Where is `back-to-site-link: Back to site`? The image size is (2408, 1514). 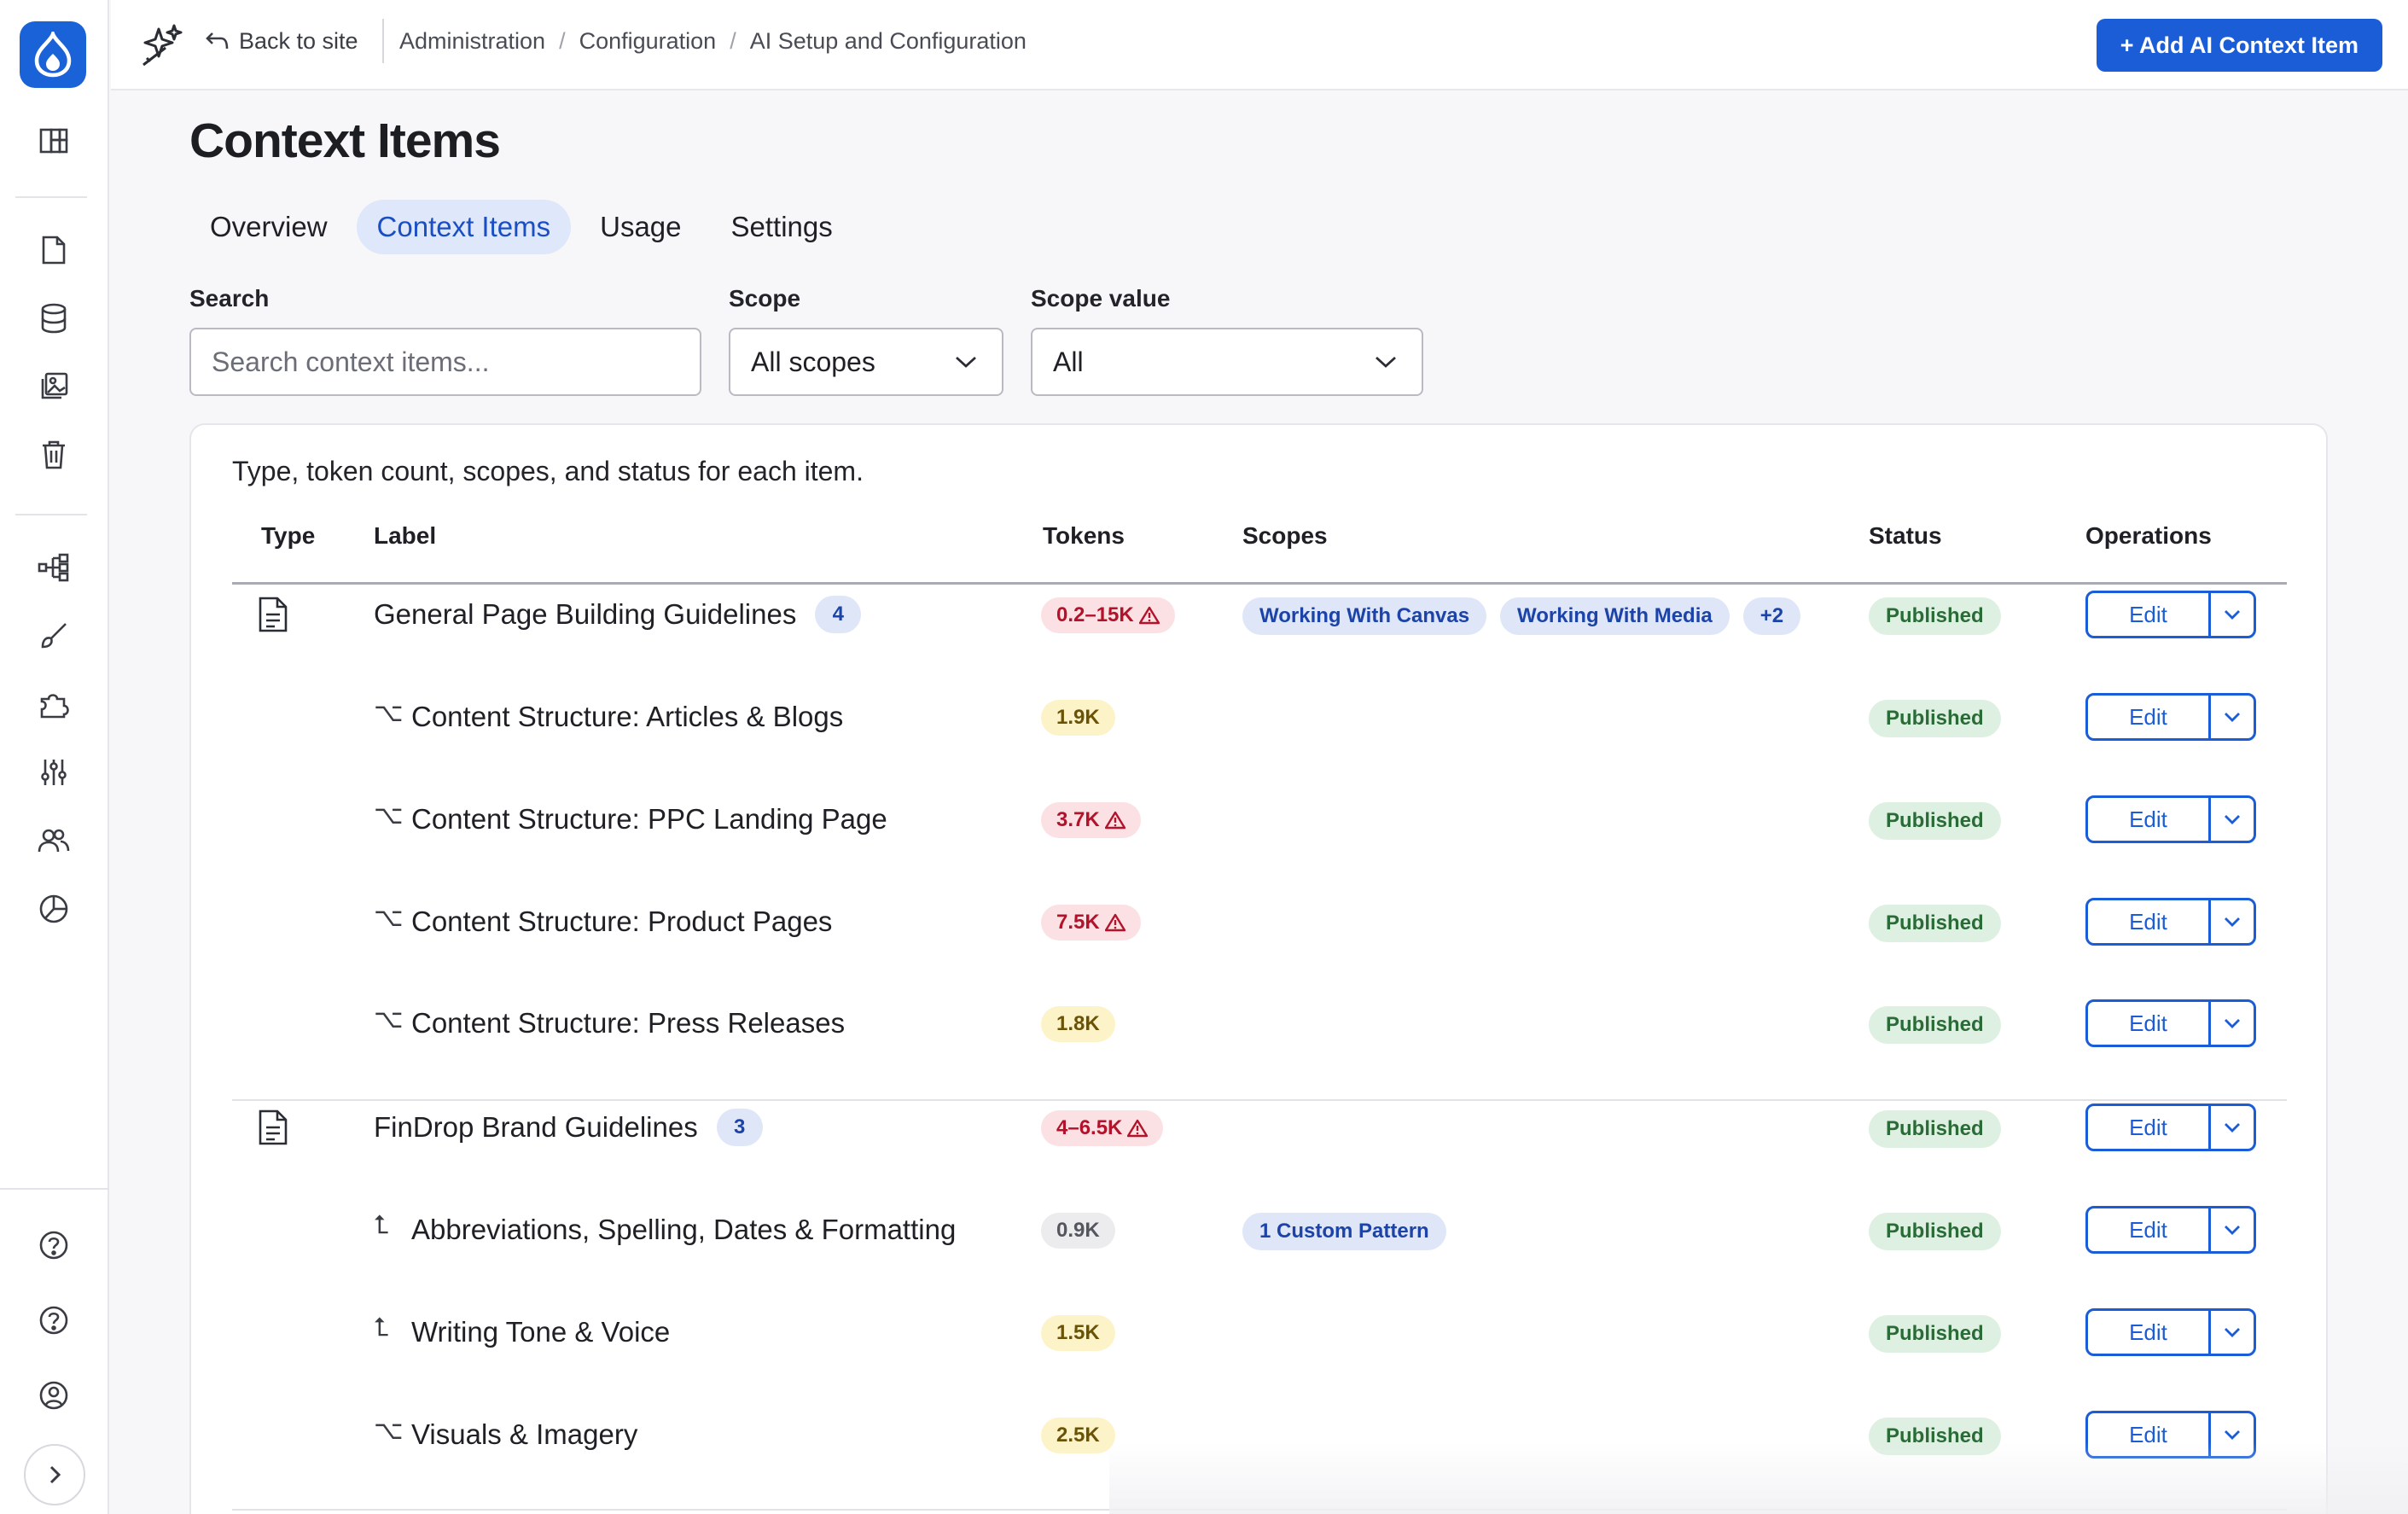 back-to-site-link: Back to site is located at coordinates (281, 41).